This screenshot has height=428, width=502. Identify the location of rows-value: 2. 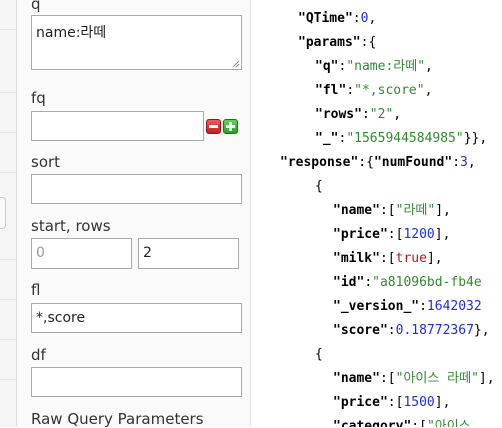
(147, 253).